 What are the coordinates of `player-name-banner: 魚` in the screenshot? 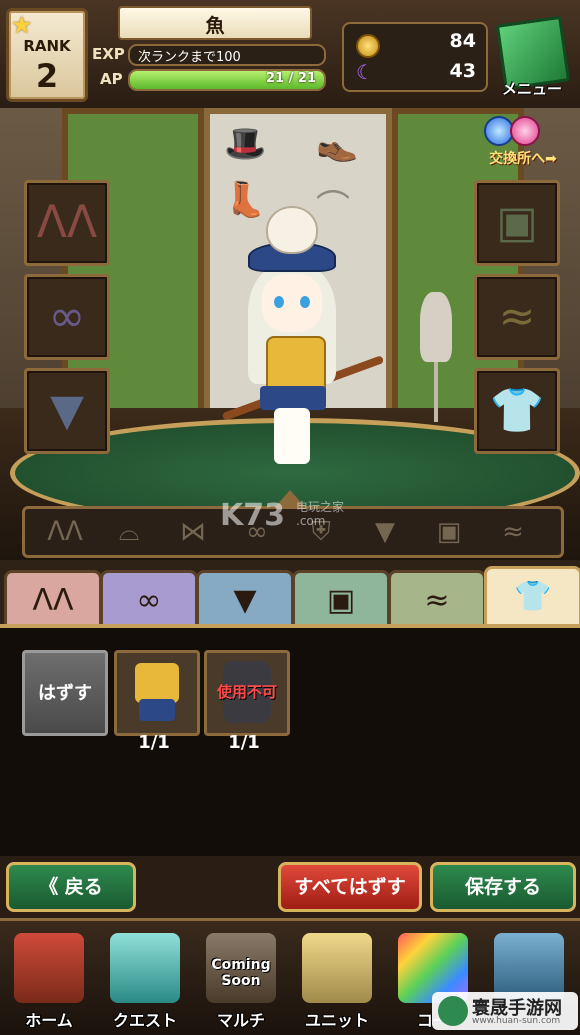 It's located at (215, 23).